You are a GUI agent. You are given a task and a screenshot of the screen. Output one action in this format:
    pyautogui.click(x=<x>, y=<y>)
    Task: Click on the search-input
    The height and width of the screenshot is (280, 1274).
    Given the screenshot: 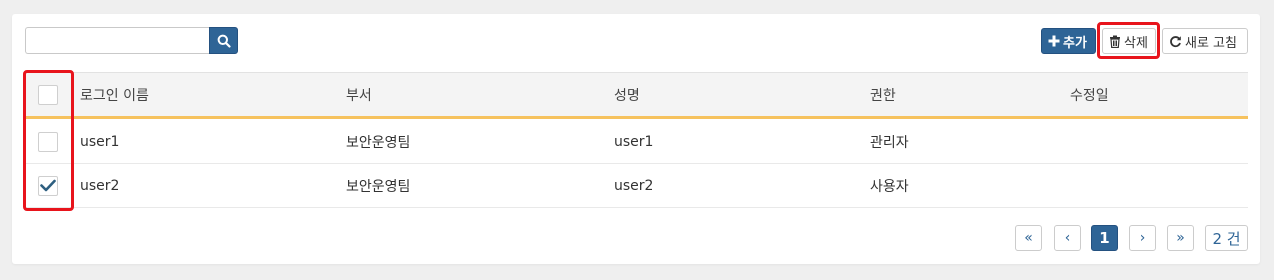 What is the action you would take?
    pyautogui.click(x=117, y=40)
    